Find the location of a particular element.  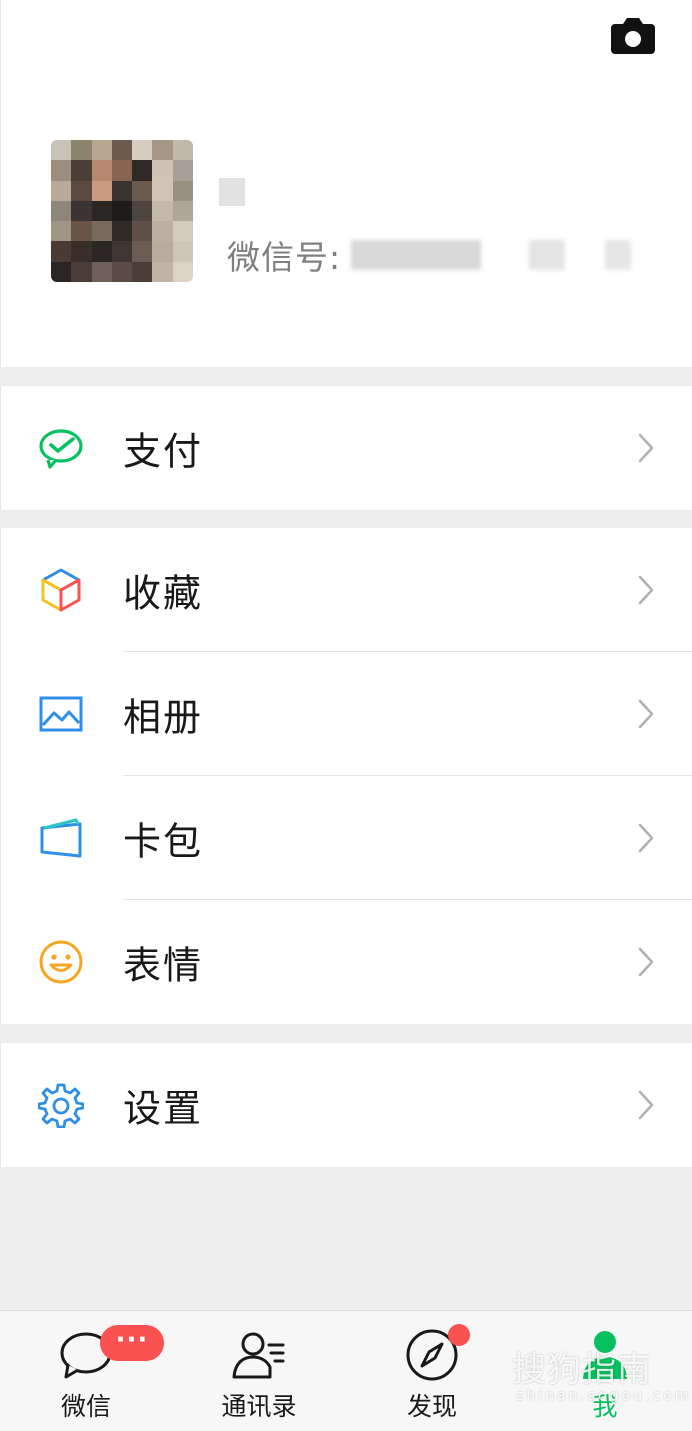

menu-item-pay: 支付 is located at coordinates (346, 448).